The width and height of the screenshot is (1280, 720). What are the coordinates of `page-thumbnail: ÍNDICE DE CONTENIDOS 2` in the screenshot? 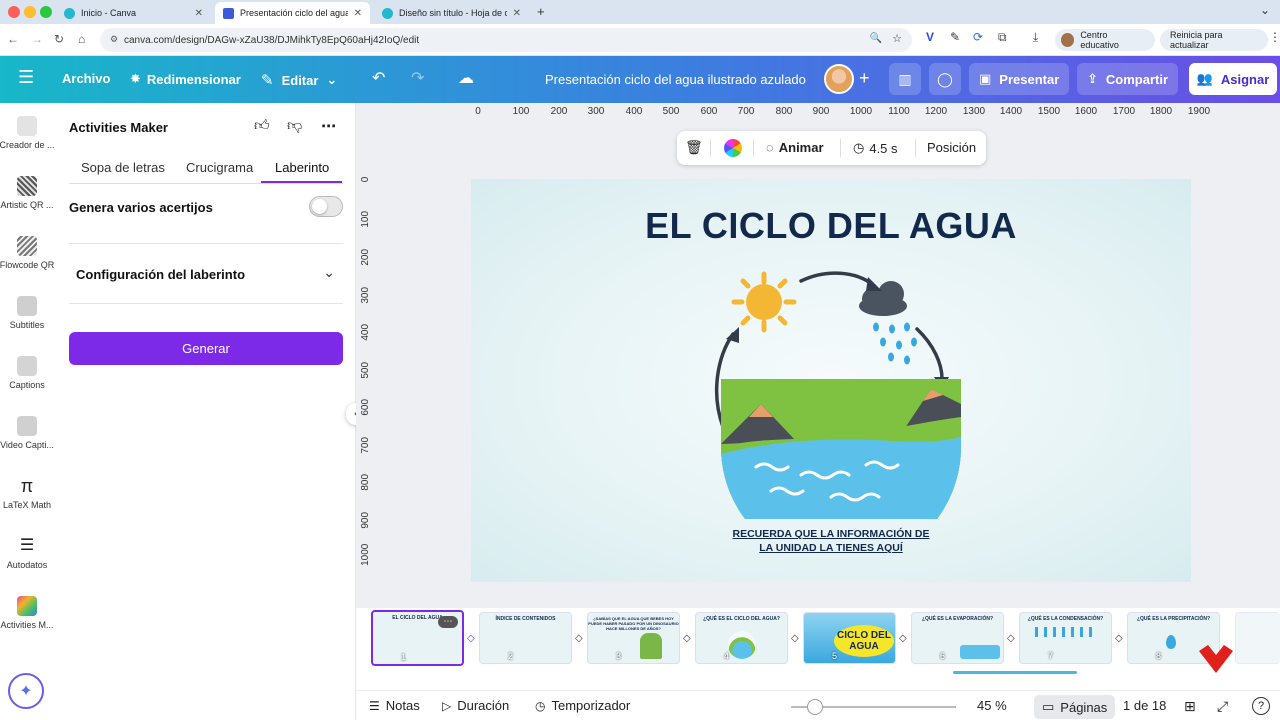 It's located at (525, 638).